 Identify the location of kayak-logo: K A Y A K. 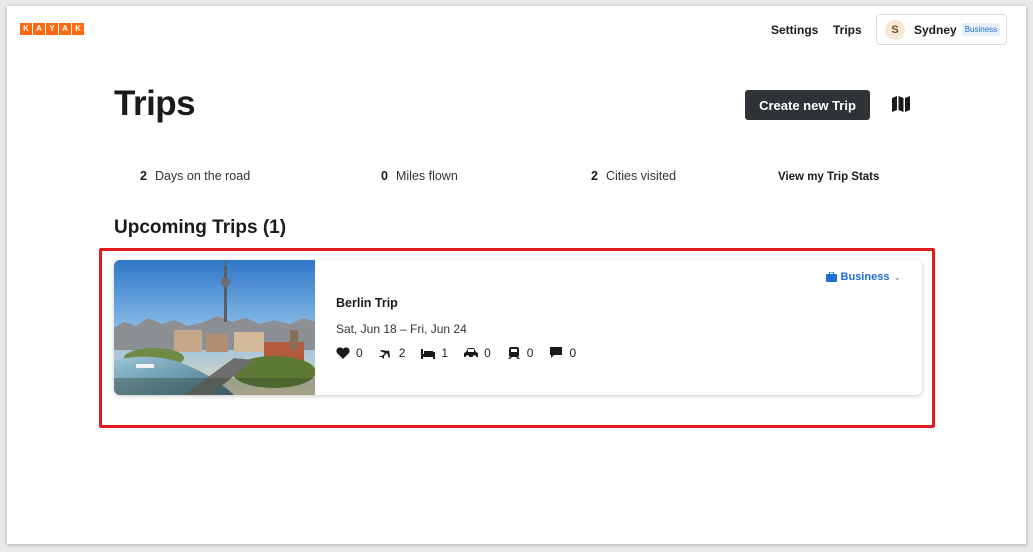
(52, 29).